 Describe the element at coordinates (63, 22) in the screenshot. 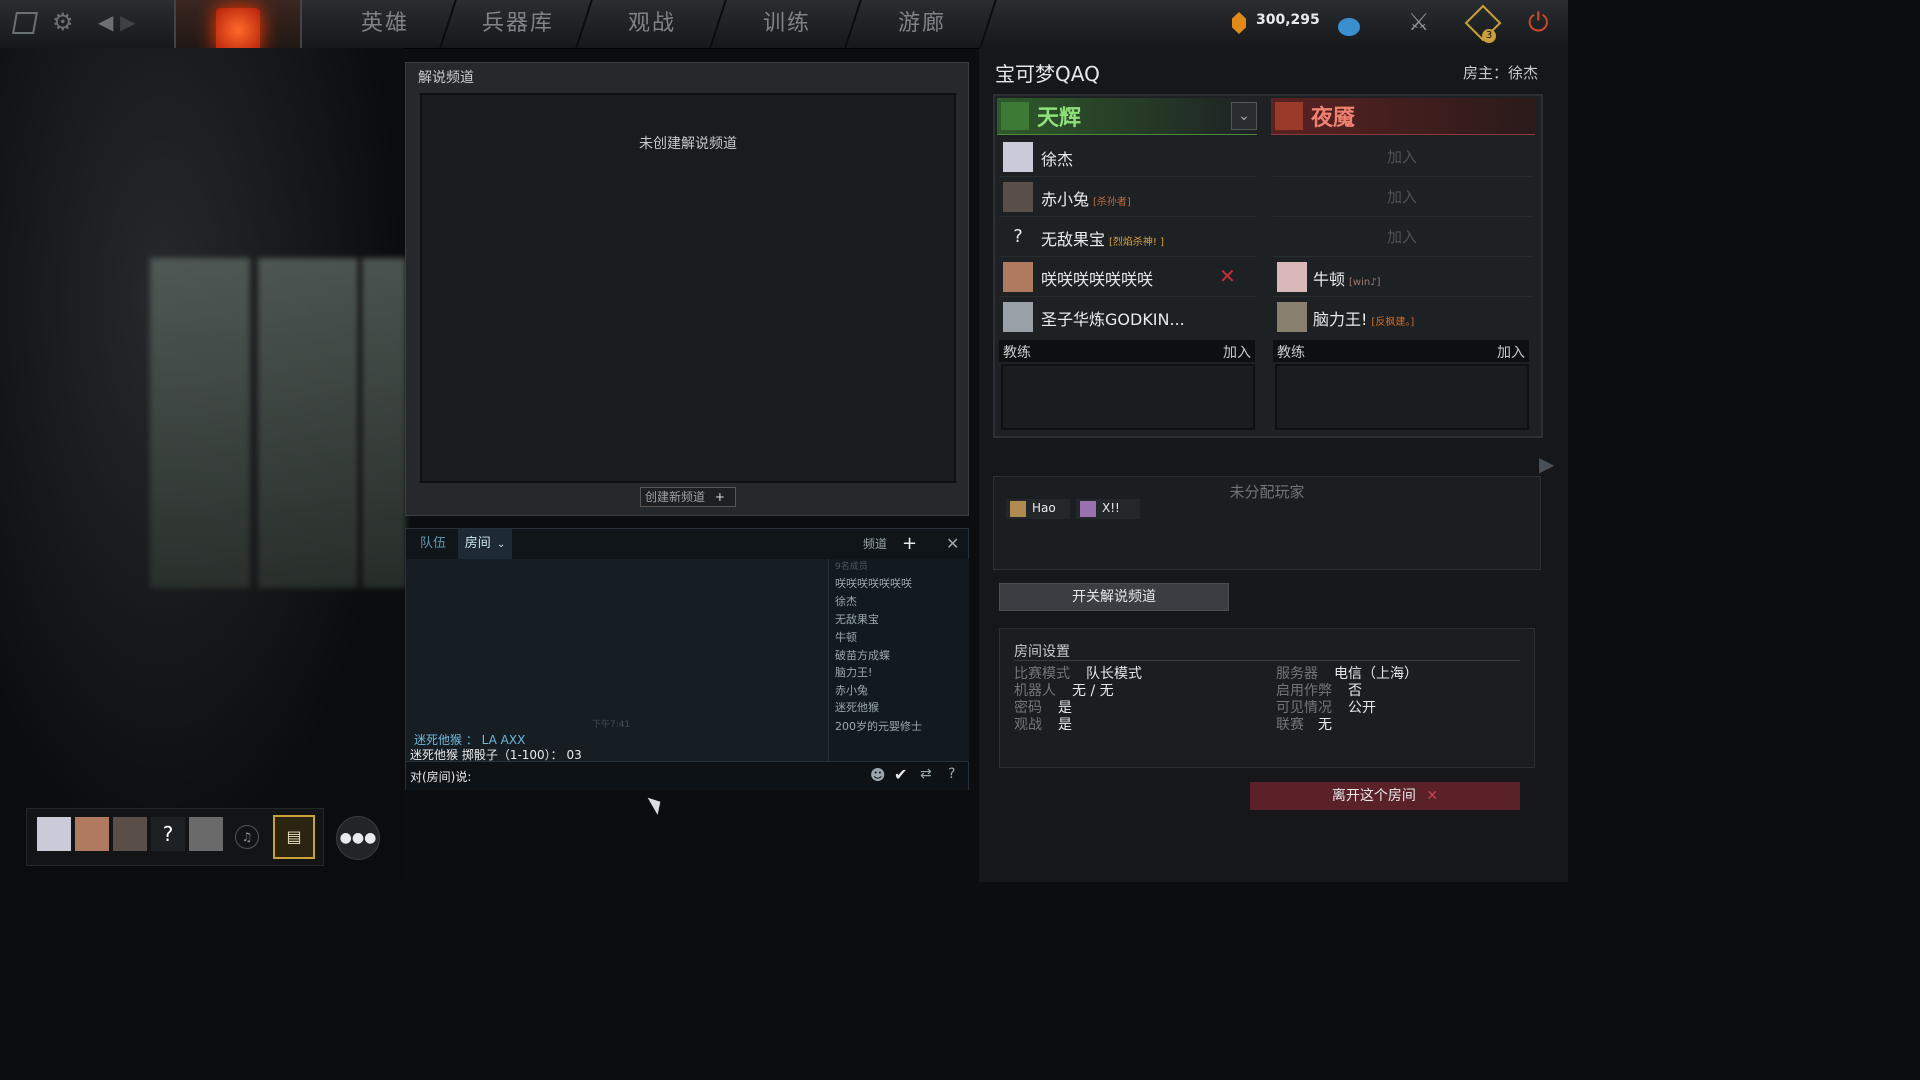

I see `settings-gear-icon: ⚙` at that location.